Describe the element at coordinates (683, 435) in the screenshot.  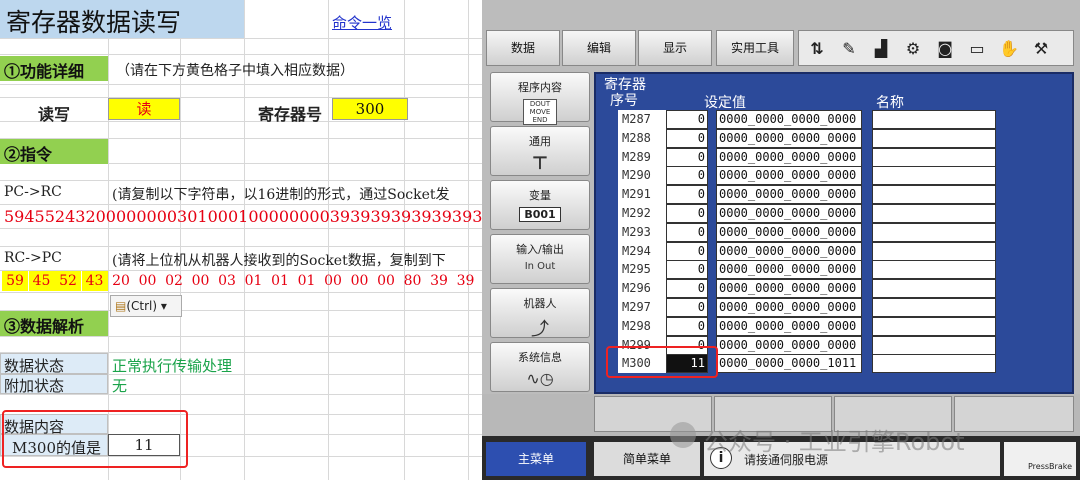
I see `watermark-icon` at that location.